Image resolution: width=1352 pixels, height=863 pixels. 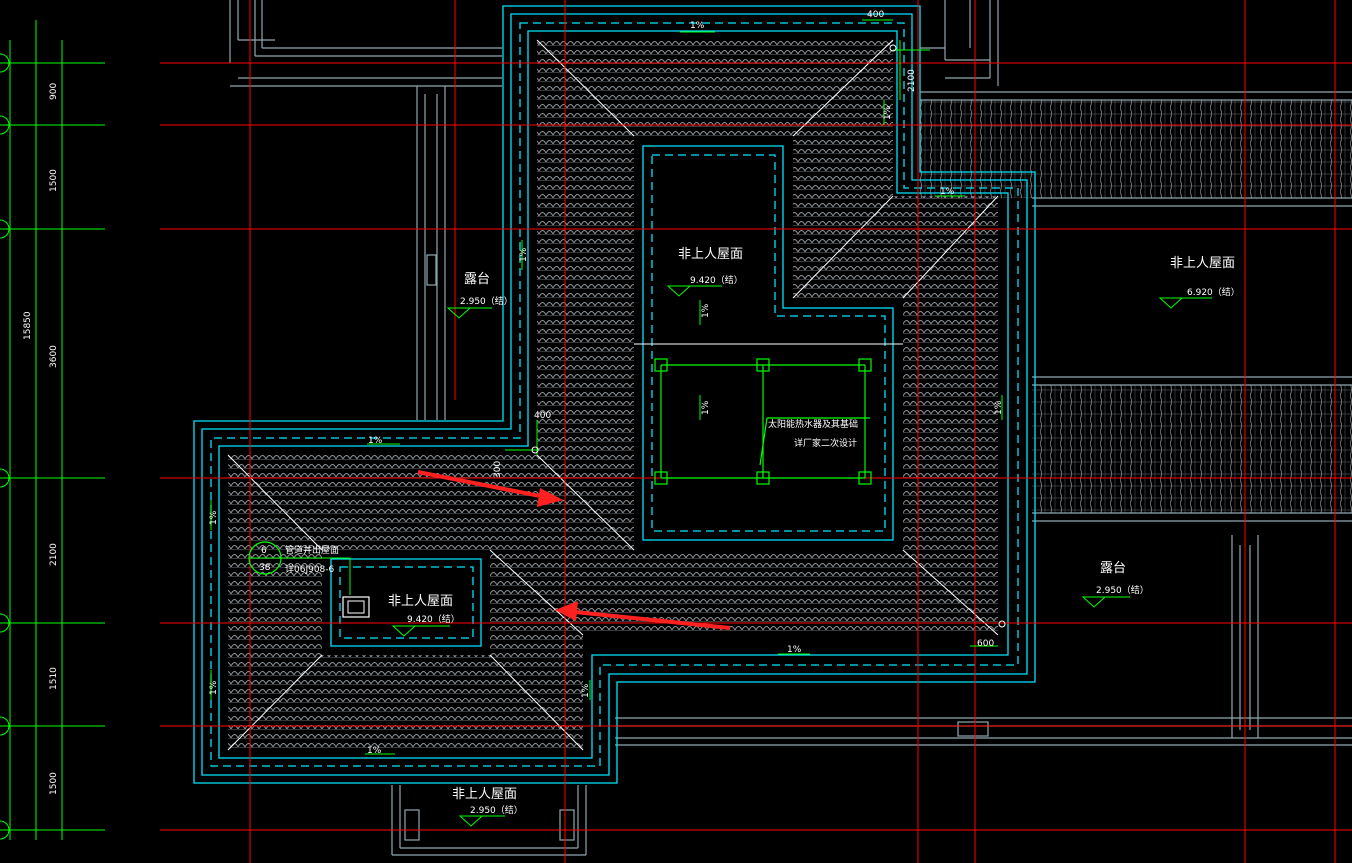 What do you see at coordinates (1202, 263) in the screenshot?
I see `label-roof-right: 非上人屋面` at bounding box center [1202, 263].